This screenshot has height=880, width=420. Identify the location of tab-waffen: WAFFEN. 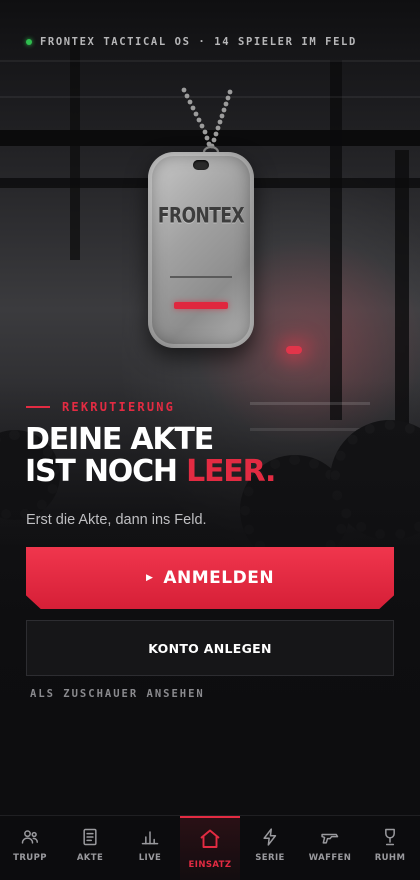
(330, 848).